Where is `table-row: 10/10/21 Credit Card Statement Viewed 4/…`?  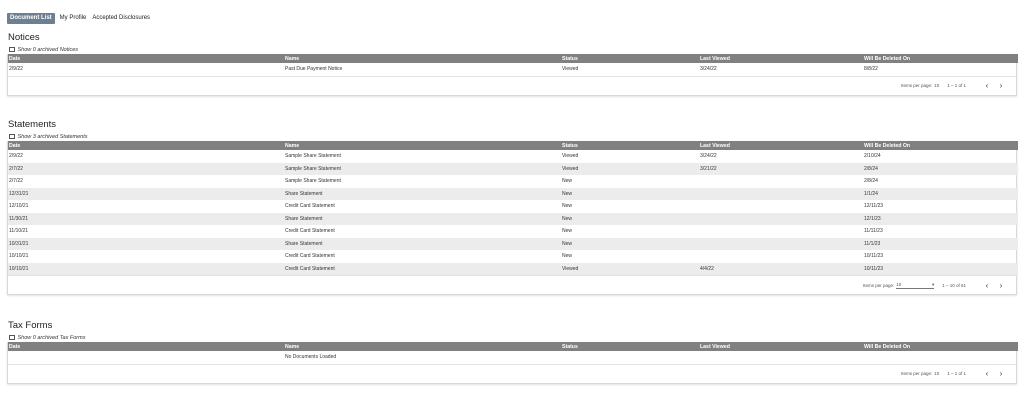 table-row: 10/10/21 Credit Card Statement Viewed 4/… is located at coordinates (513, 268).